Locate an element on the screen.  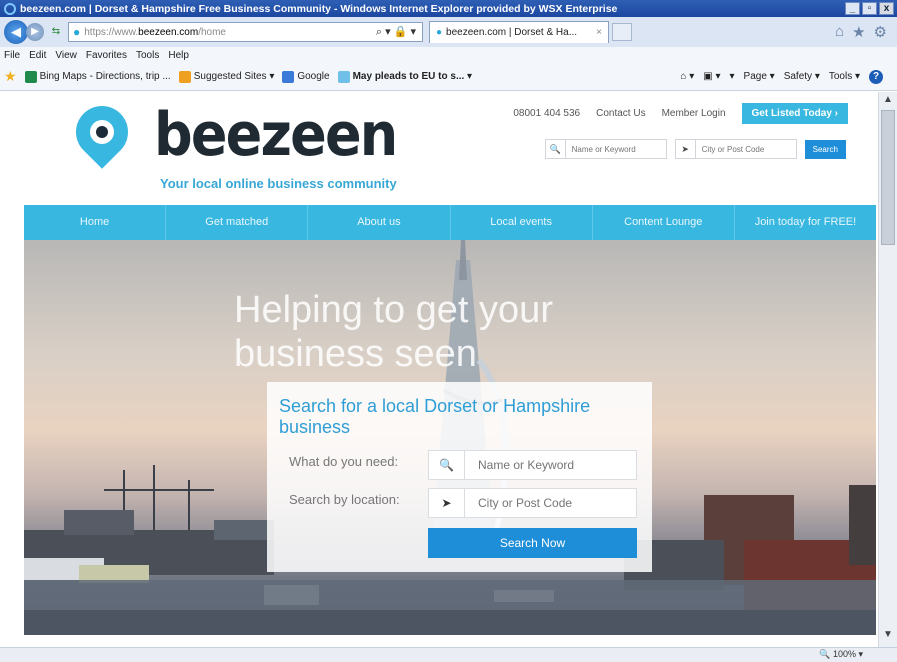
tab-pin-icon: ● is located at coordinates (439, 32).